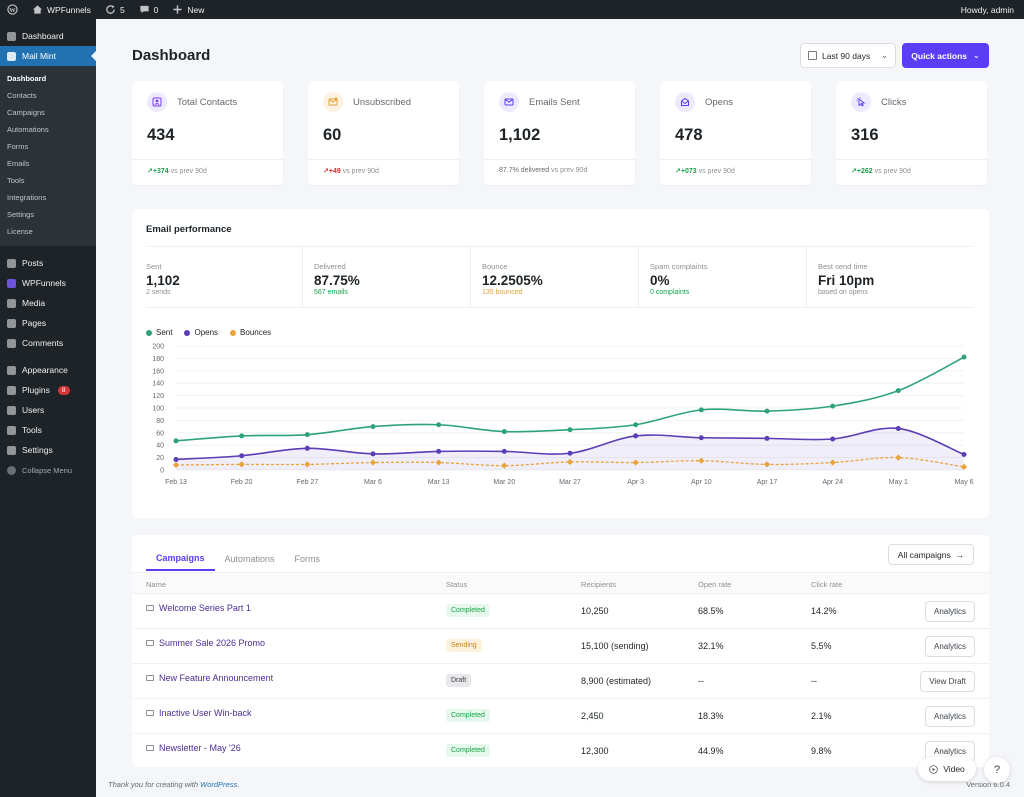 The image size is (1024, 797). Describe the element at coordinates (188, 9) in the screenshot. I see `new-content-link: New` at that location.